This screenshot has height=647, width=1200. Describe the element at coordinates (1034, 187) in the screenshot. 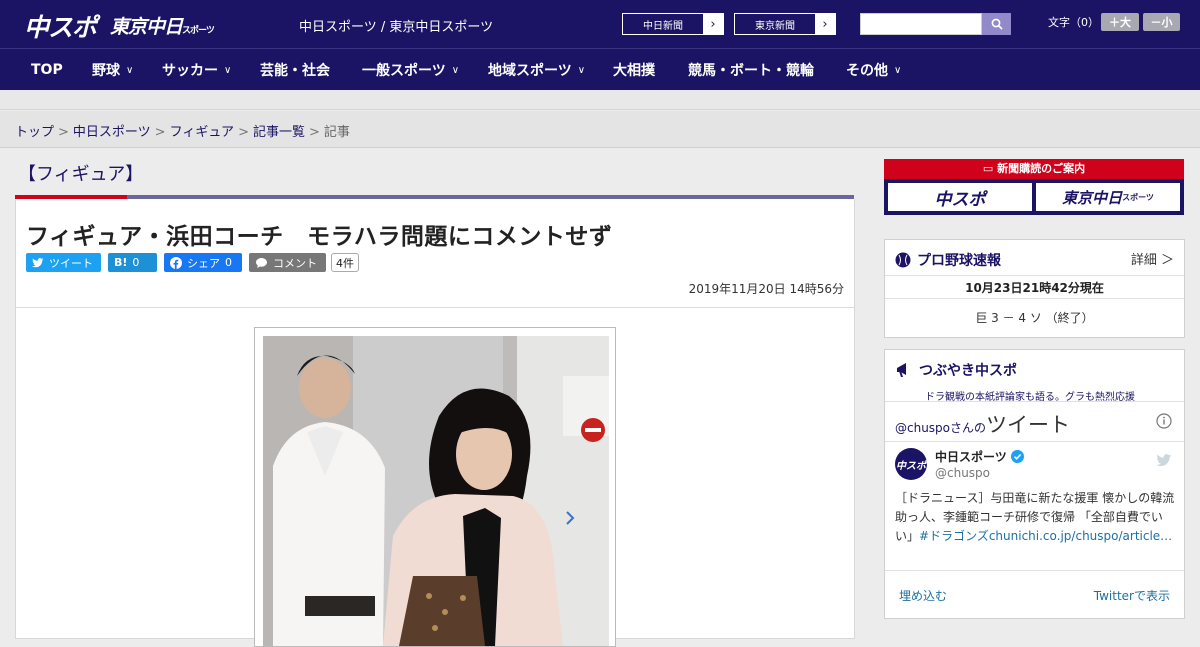

I see `subscription-banner: ▭ 新聞購読のご案内 中スポ 東京中日 スポーツ` at that location.